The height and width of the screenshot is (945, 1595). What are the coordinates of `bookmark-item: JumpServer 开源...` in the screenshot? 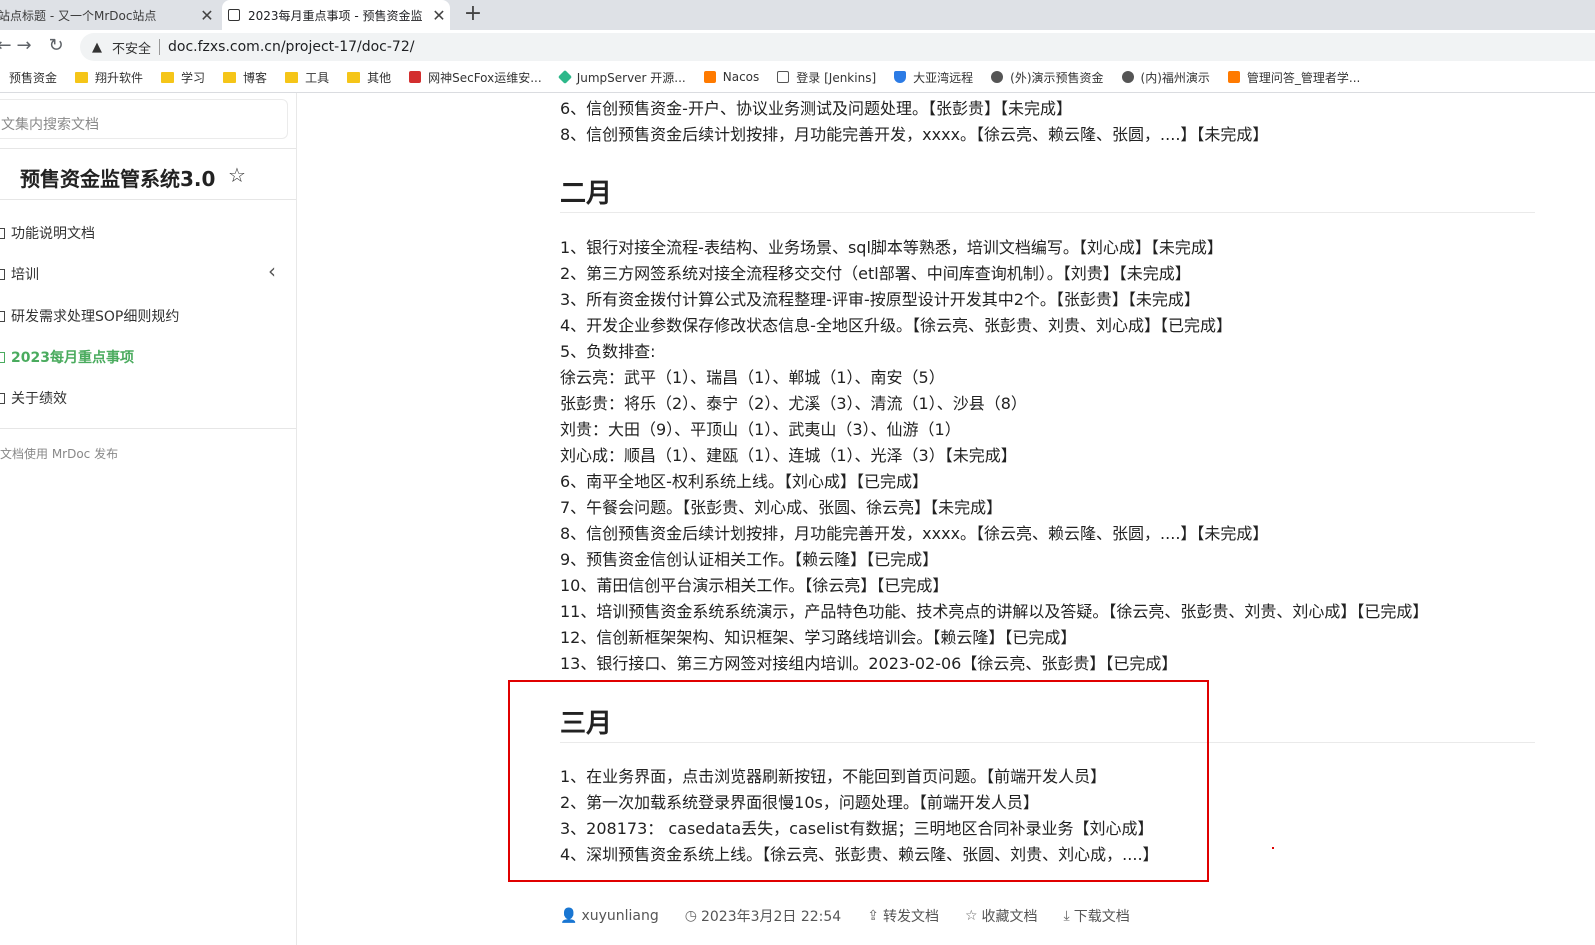 It's located at (623, 77).